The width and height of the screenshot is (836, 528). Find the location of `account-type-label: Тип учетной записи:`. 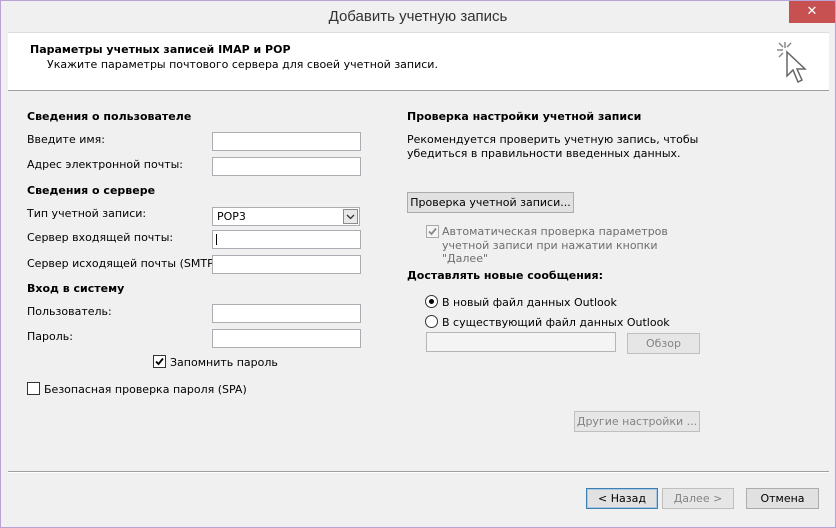

account-type-label: Тип учетной записи: is located at coordinates (87, 213).